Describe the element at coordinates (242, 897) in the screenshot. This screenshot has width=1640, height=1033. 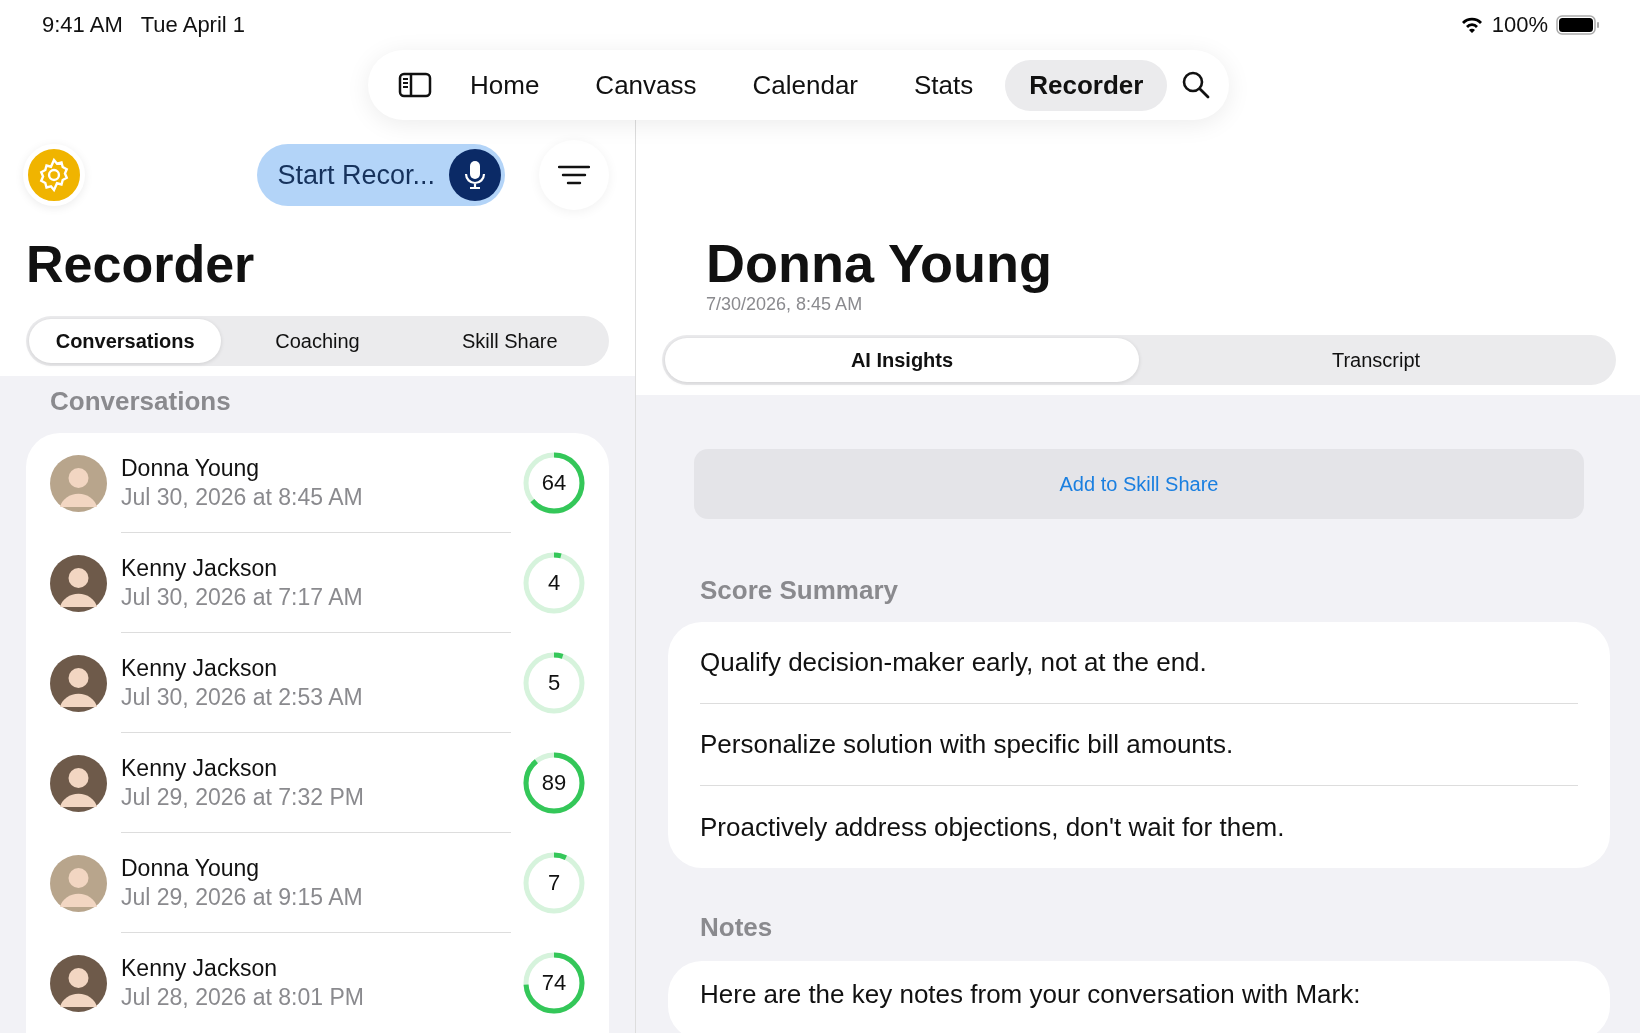
I see `conversation-date: Jul 29, 2026 at 9:15 AM` at that location.